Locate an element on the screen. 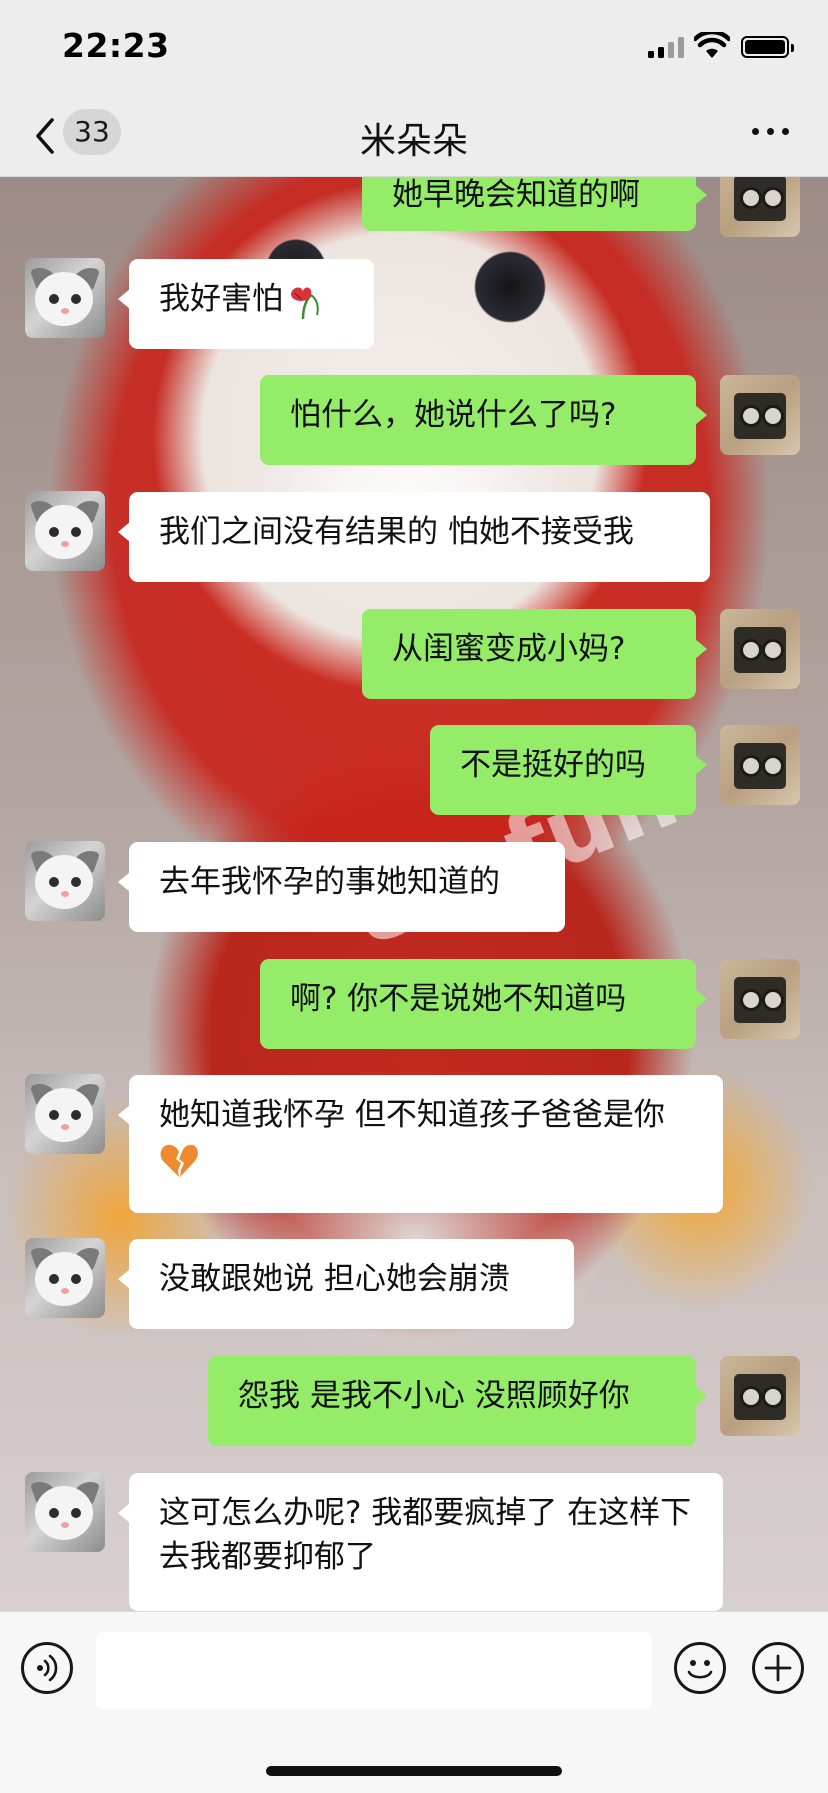  message-input-bar is located at coordinates (414, 1702).